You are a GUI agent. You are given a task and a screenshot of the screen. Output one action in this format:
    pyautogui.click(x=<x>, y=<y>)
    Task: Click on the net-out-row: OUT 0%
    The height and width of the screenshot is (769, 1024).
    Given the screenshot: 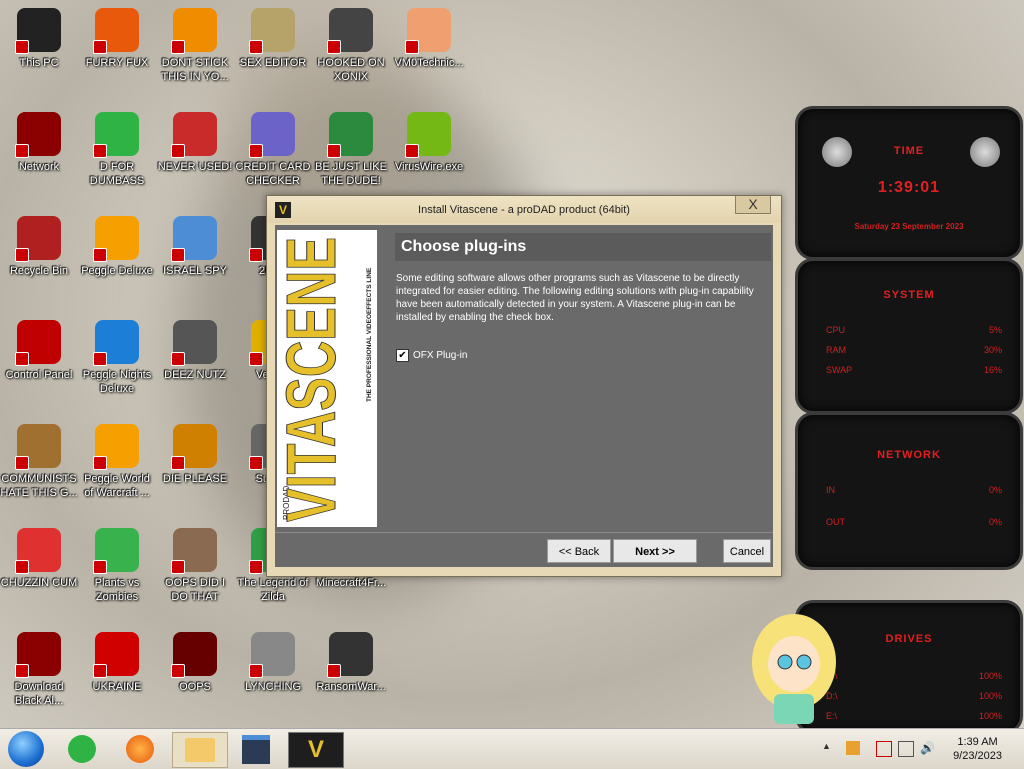 What is the action you would take?
    pyautogui.click(x=914, y=522)
    